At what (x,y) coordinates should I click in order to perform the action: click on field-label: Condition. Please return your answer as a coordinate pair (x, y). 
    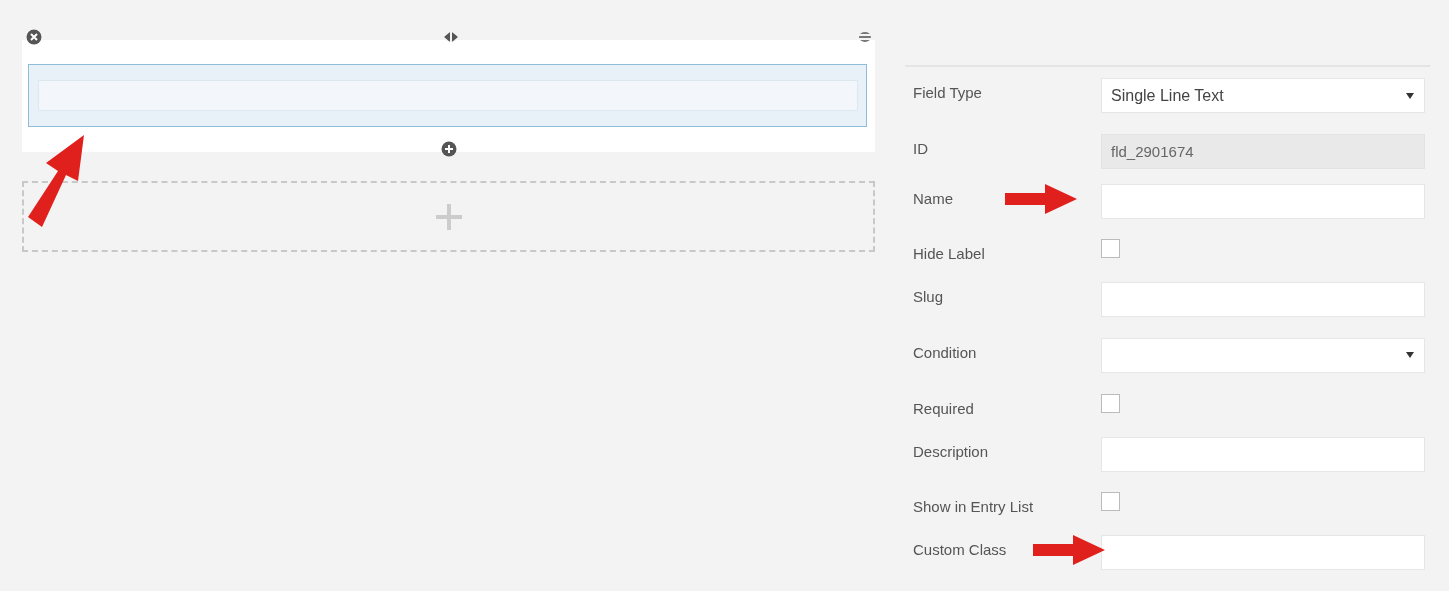
    Looking at the image, I should click on (945, 352).